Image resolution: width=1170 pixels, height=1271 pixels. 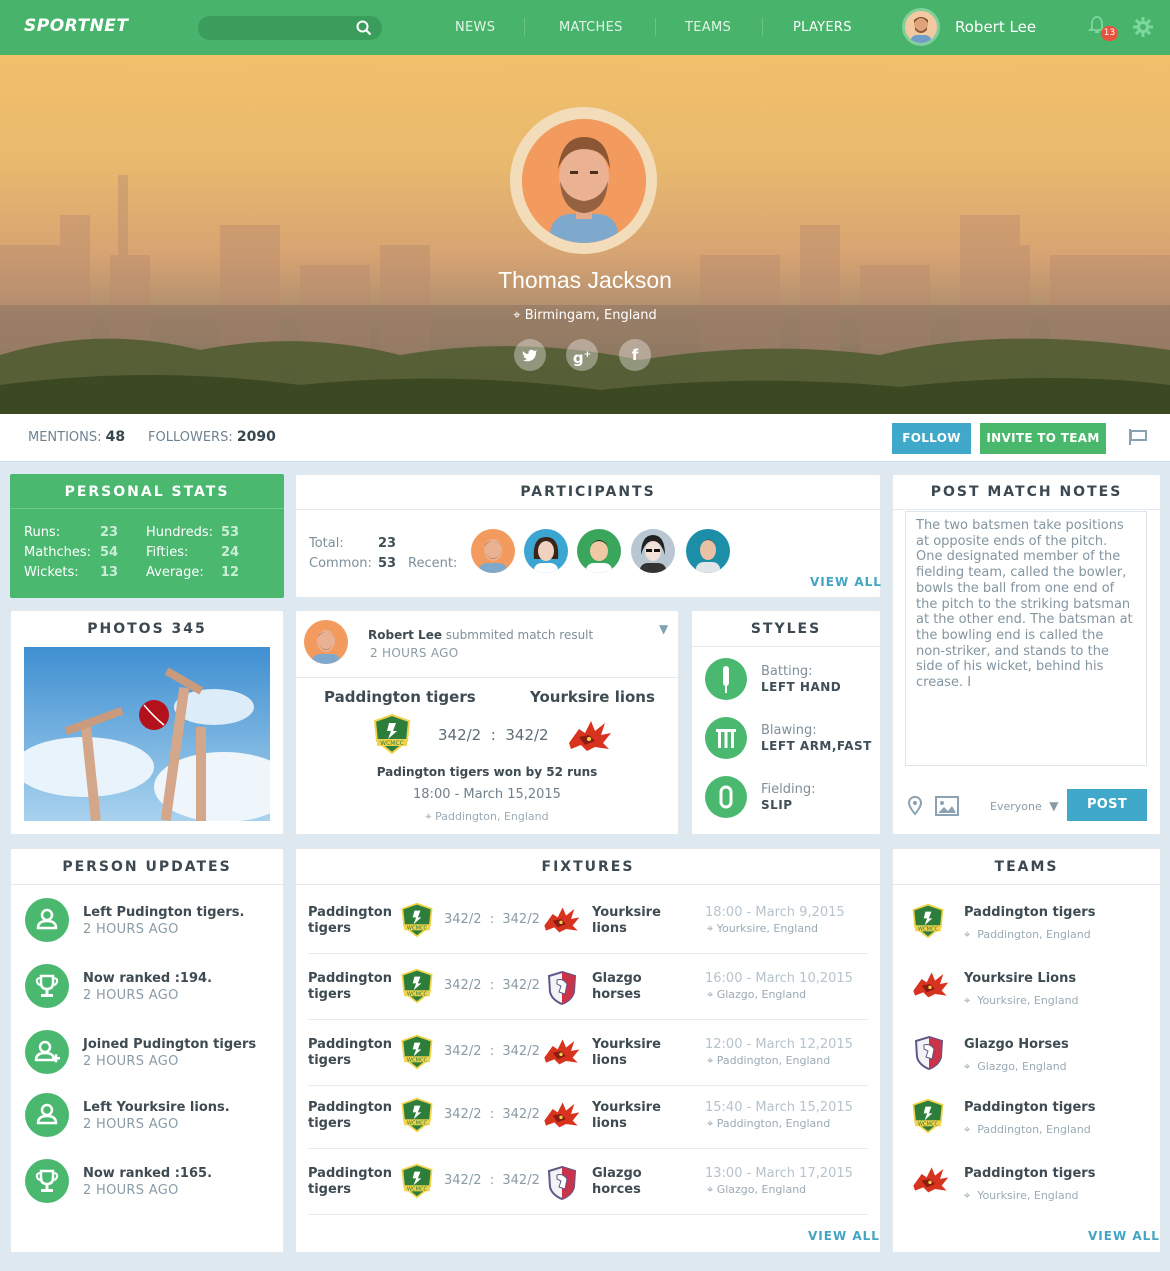 I want to click on chevron-down-icon: ▼, so click(x=663, y=629).